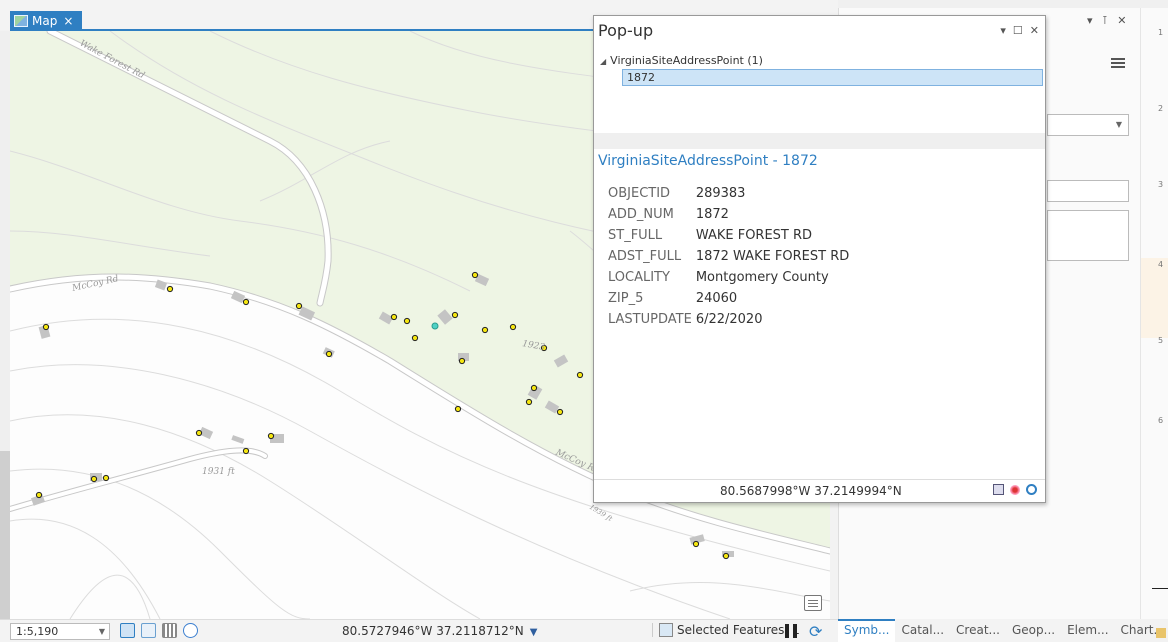 This screenshot has width=1168, height=642. I want to click on collapse-triangle-icon: ◢, so click(603, 61).